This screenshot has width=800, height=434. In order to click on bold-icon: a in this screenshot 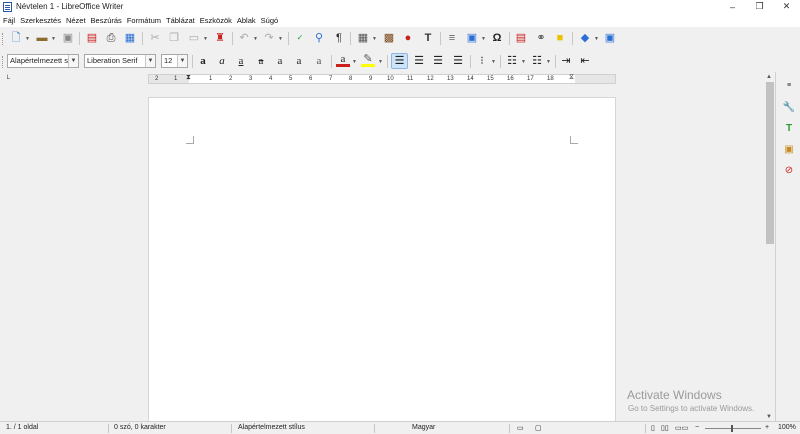, I will do `click(203, 61)`.